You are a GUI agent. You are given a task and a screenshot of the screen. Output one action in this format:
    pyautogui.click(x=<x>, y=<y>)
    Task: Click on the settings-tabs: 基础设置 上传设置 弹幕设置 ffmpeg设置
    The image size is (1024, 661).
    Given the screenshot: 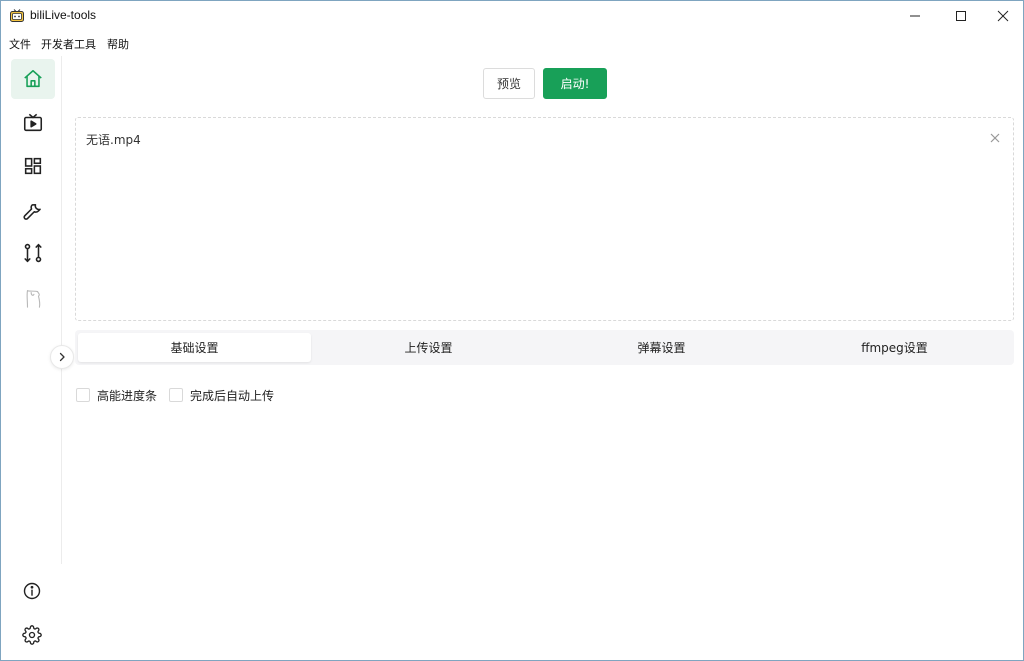 What is the action you would take?
    pyautogui.click(x=544, y=347)
    